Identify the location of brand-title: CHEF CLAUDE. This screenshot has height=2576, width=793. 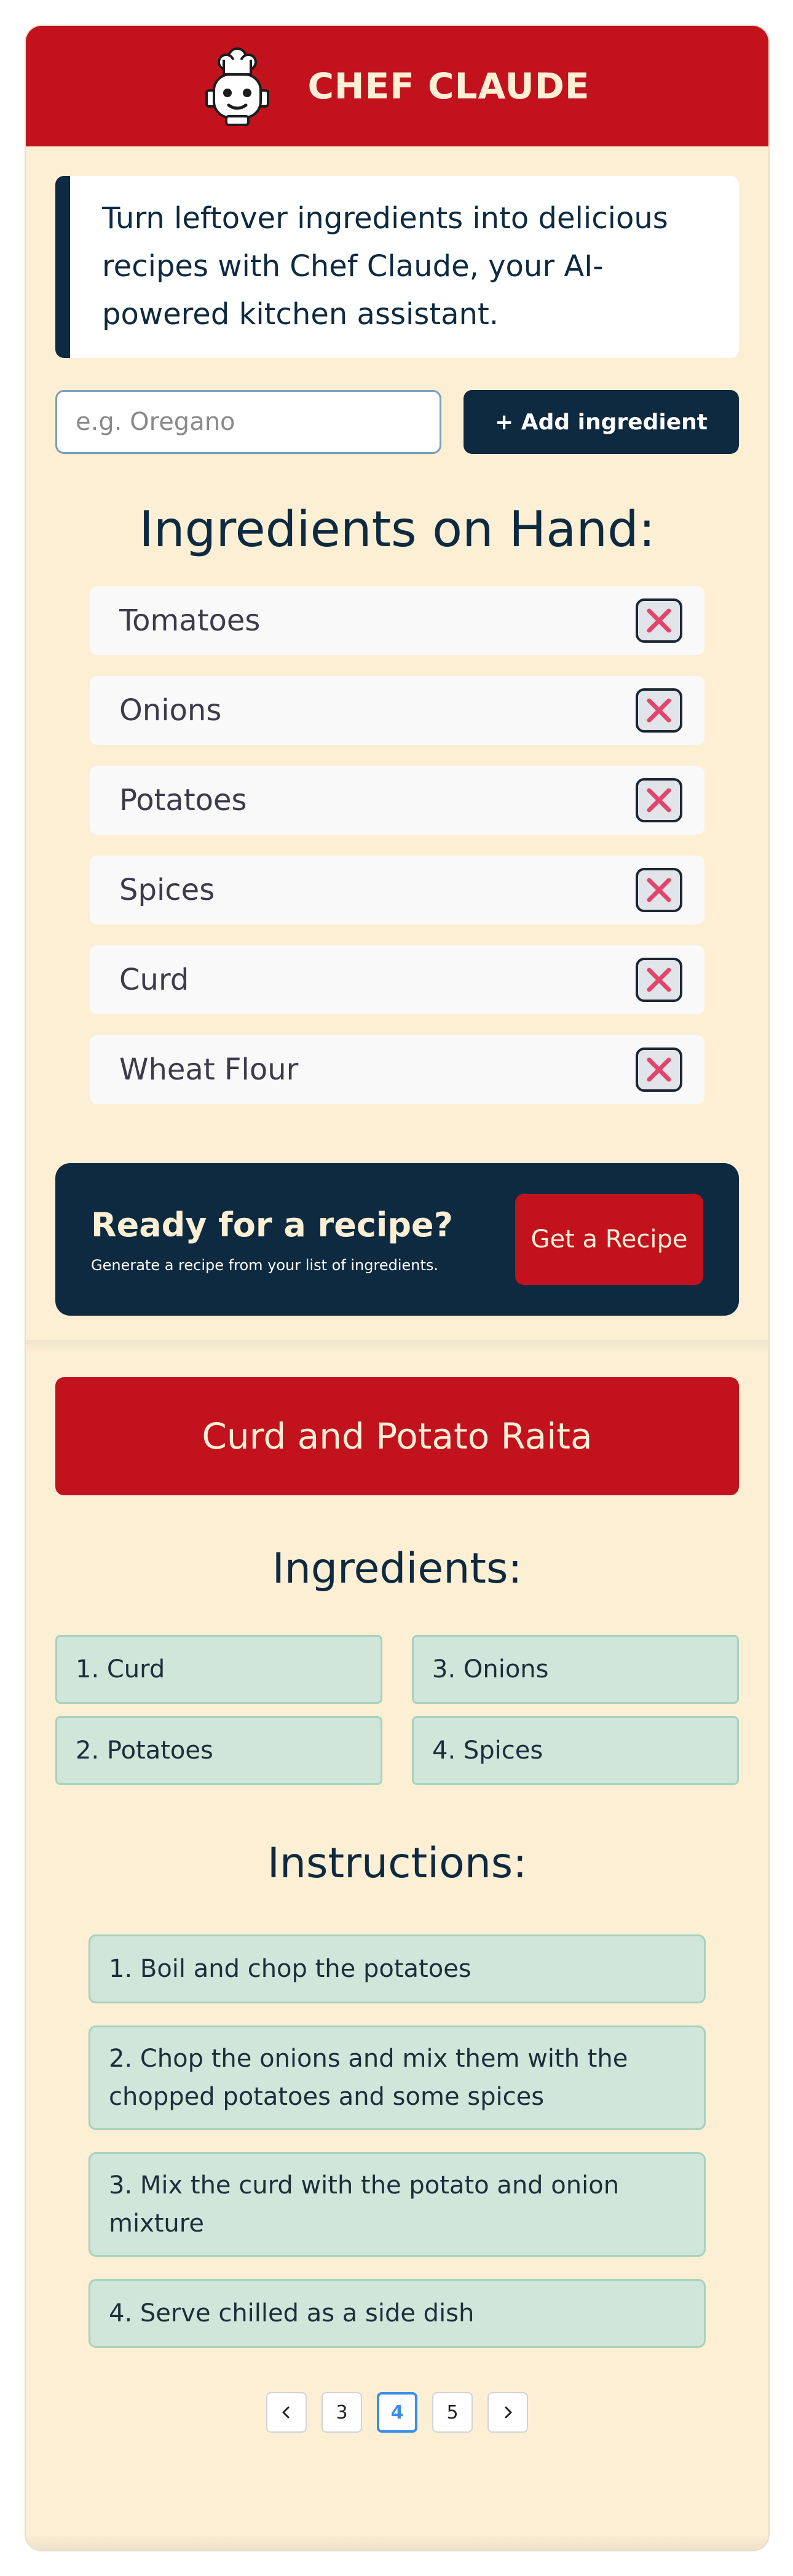
(448, 86).